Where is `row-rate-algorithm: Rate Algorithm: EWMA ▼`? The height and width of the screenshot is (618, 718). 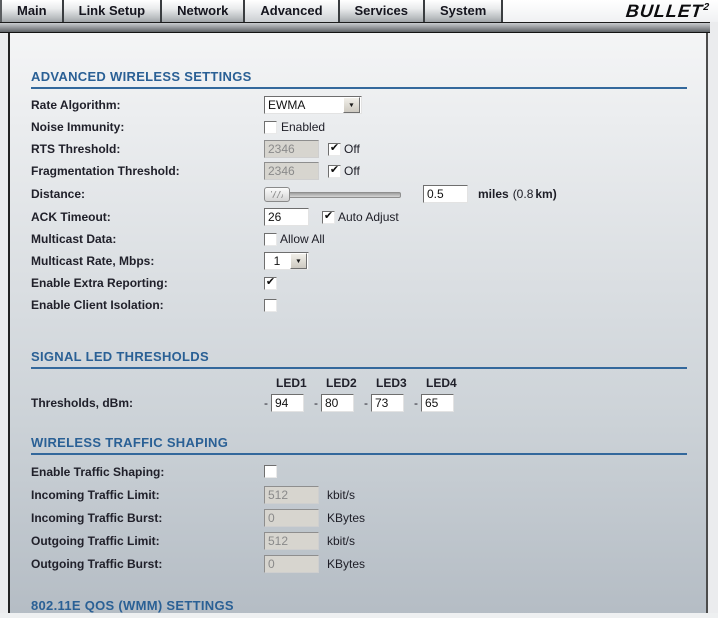 row-rate-algorithm: Rate Algorithm: EWMA ▼ is located at coordinates (359, 105).